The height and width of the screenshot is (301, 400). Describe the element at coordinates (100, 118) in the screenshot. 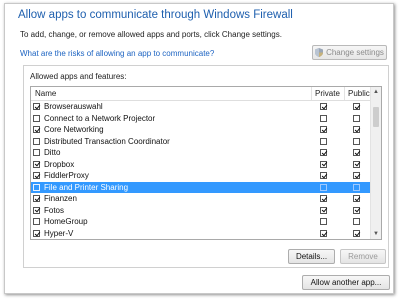

I see `app-name: Connect to a Network Projector` at that location.